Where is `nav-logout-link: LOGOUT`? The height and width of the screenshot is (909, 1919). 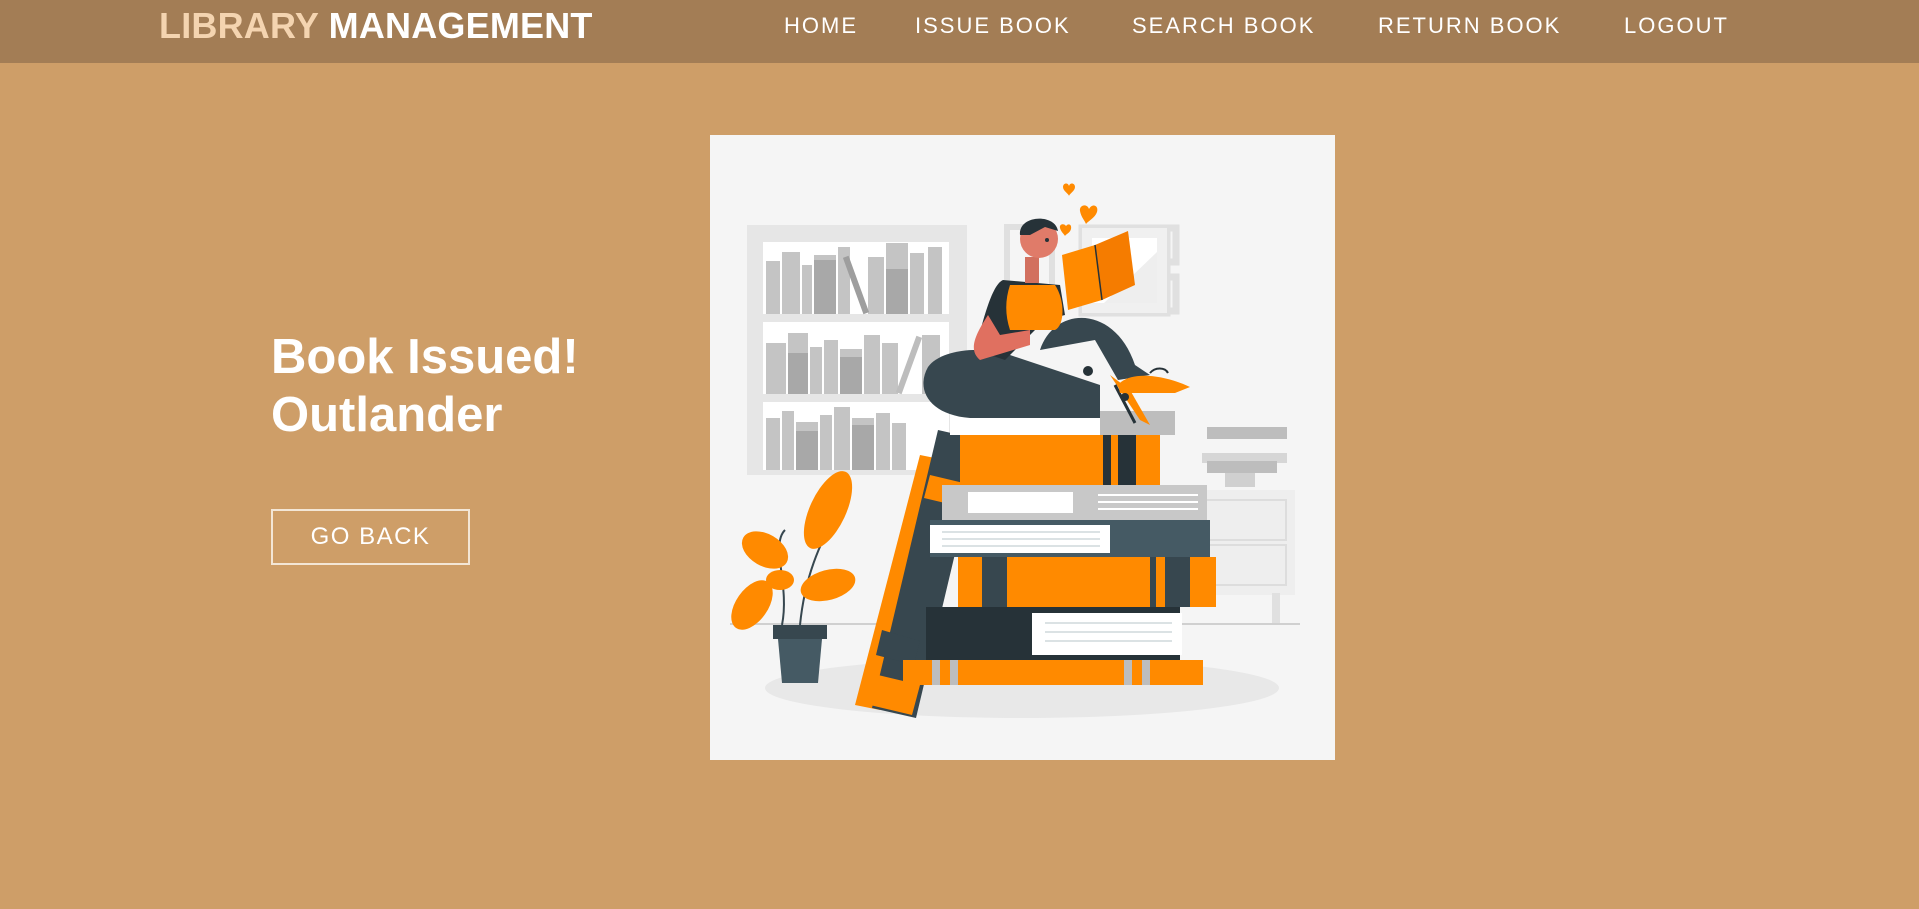 nav-logout-link: LOGOUT is located at coordinates (1676, 26).